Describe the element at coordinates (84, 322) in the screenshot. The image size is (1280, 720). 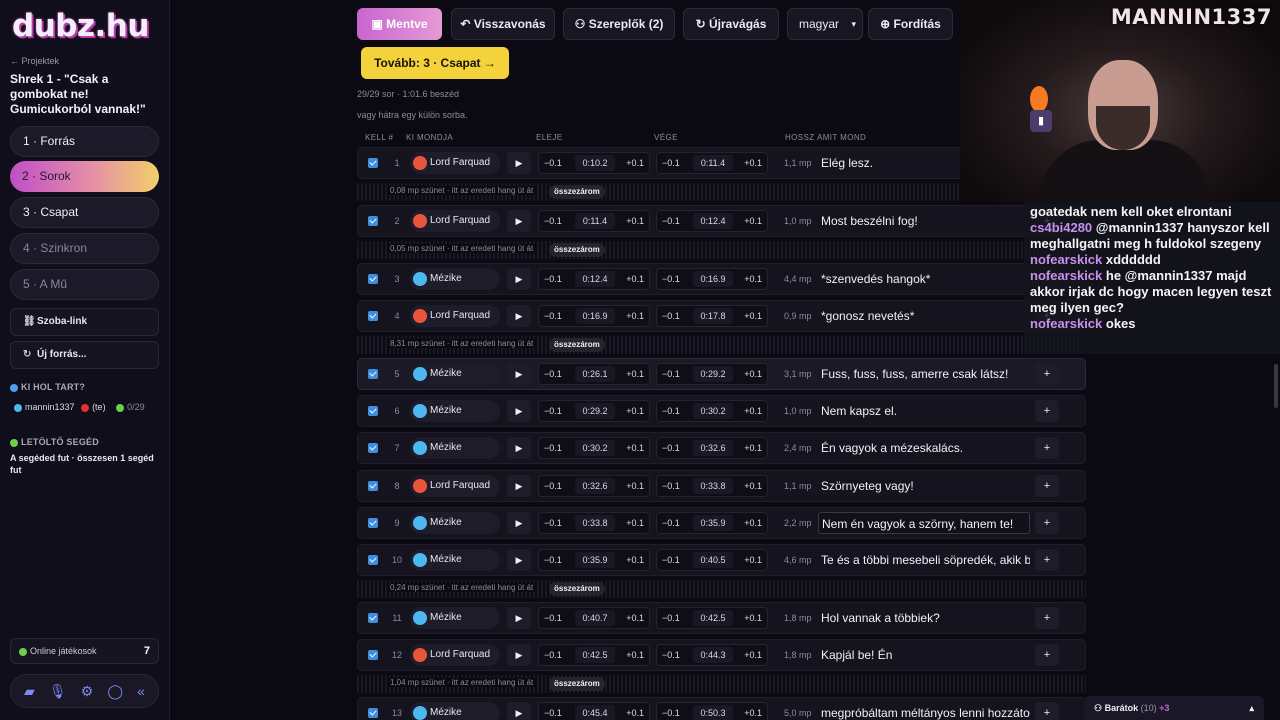
I see `room-link-button: ⛓Szoba-link` at that location.